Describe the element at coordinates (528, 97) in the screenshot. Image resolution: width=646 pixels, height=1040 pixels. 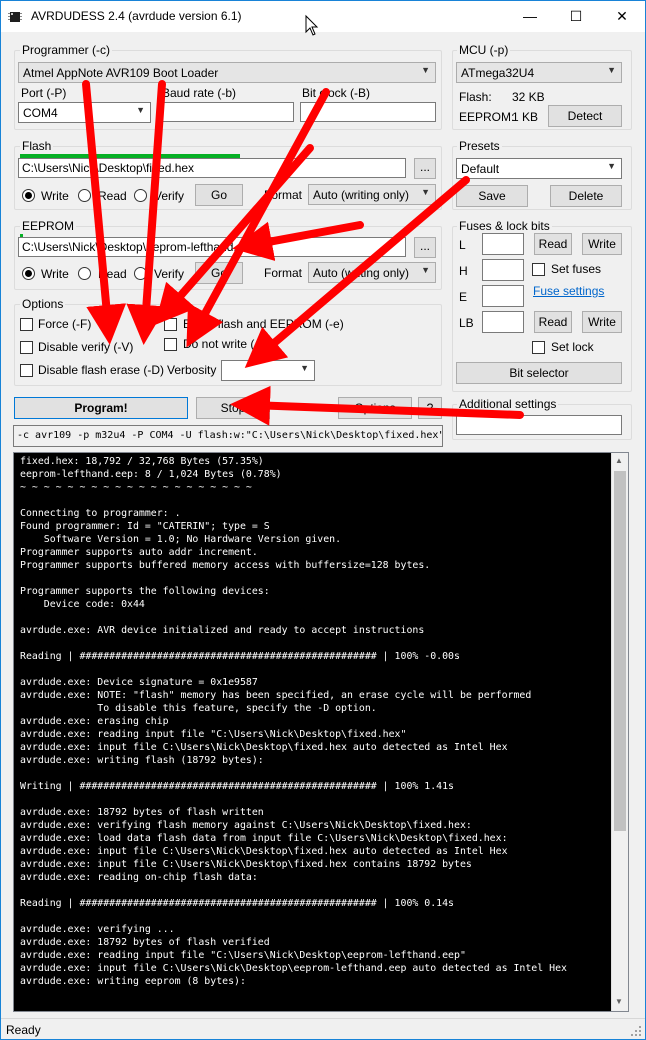
I see `flash-size-value: 32 KB` at that location.